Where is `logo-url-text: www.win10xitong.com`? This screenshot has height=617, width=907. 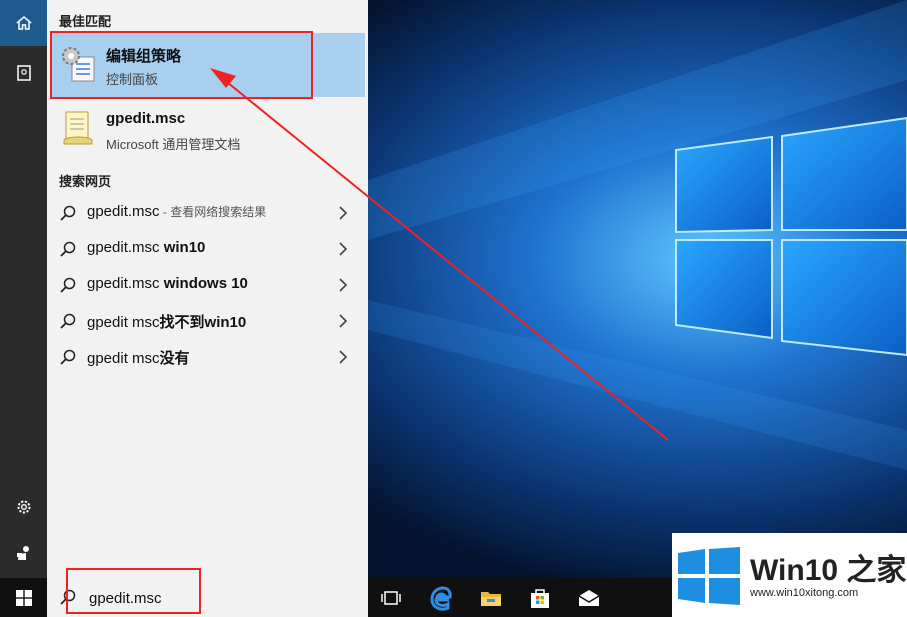 logo-url-text: www.win10xitong.com is located at coordinates (804, 593).